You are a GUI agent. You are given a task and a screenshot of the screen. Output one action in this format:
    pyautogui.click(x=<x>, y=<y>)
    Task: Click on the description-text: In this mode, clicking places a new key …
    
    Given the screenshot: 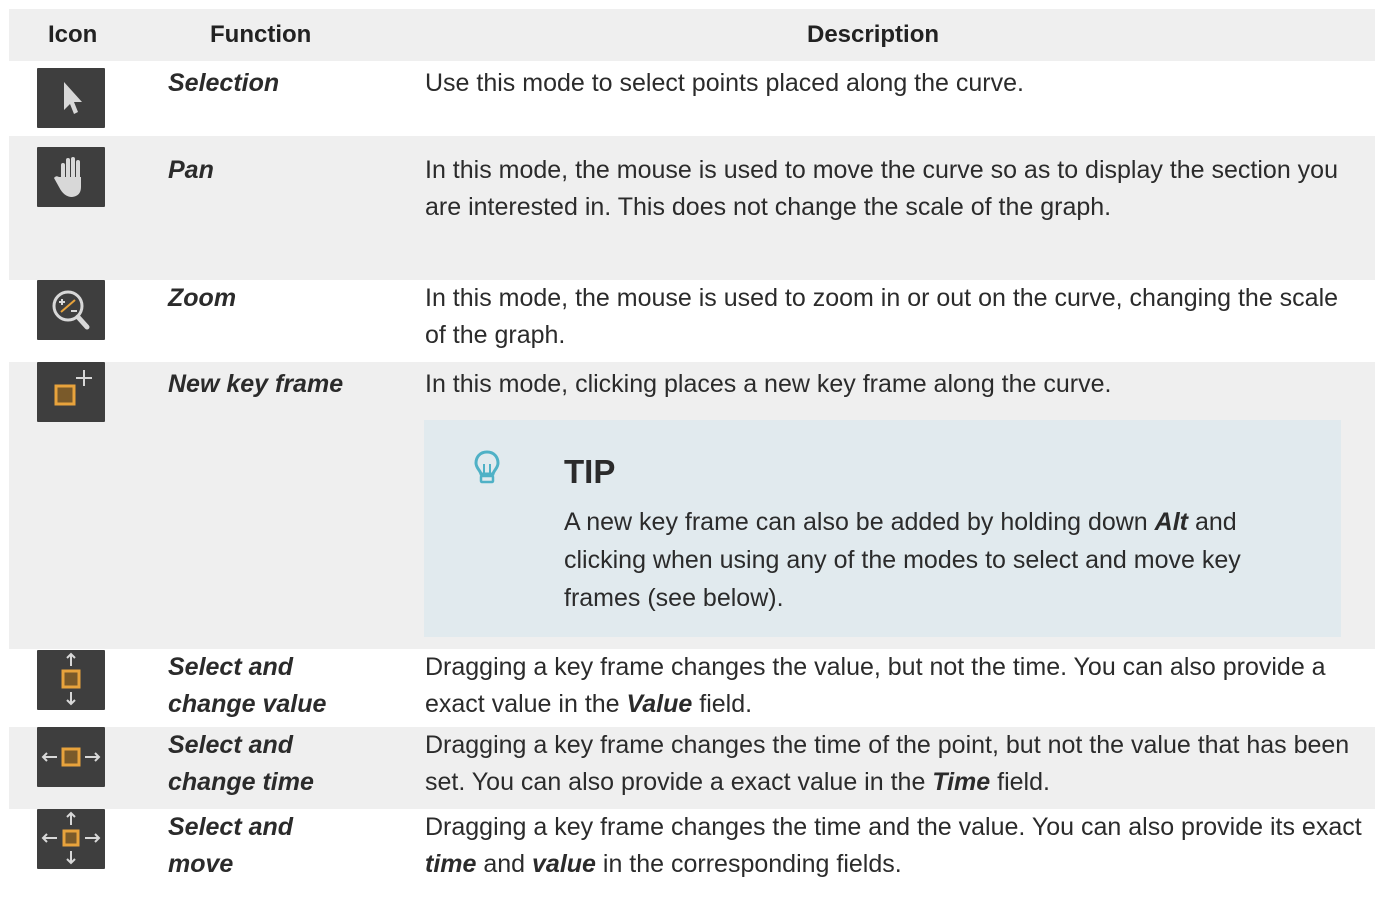 What is the action you would take?
    pyautogui.click(x=768, y=384)
    